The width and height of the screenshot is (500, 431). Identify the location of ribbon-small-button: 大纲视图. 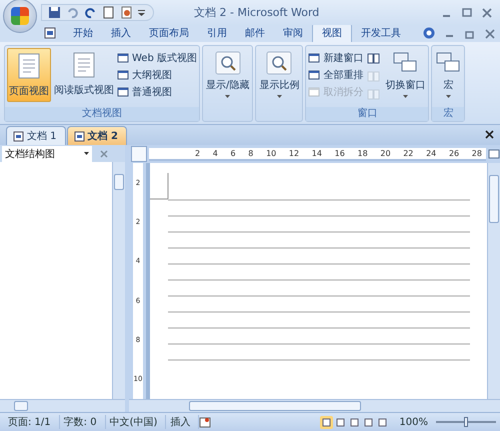
(157, 74).